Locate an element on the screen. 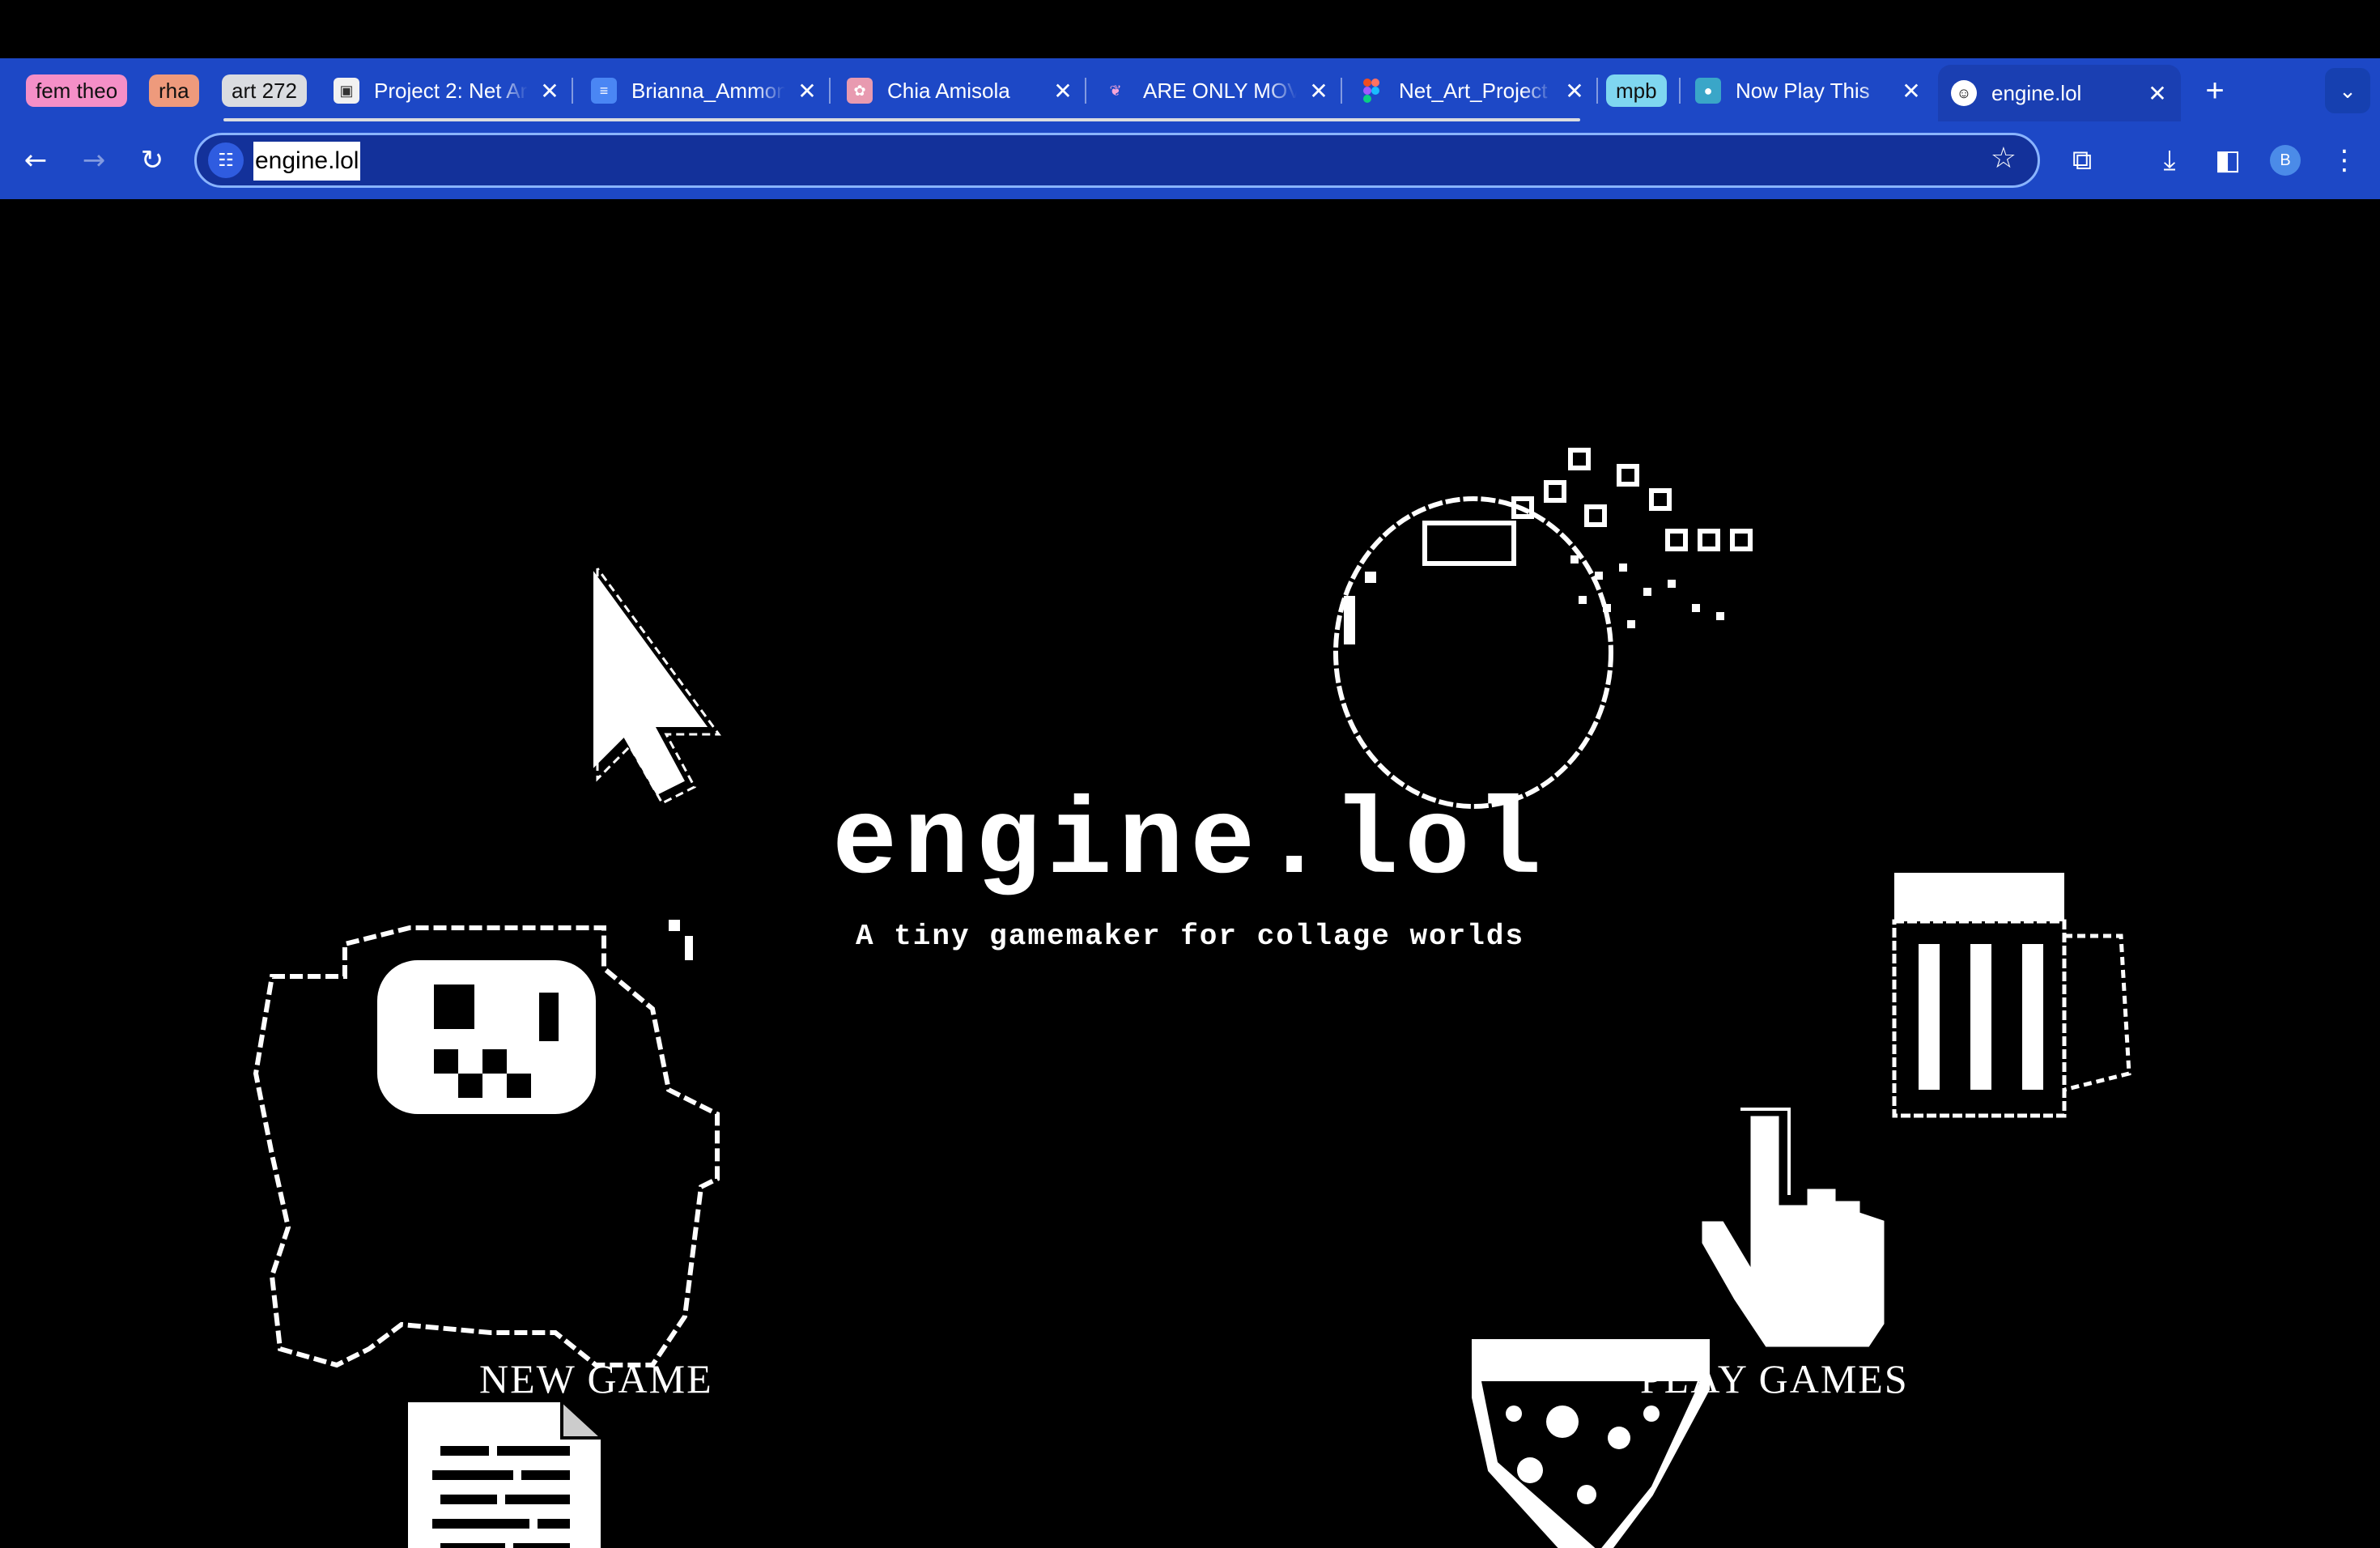 This screenshot has height=1548, width=2380. tab-title: engine.lol is located at coordinates (2037, 92).